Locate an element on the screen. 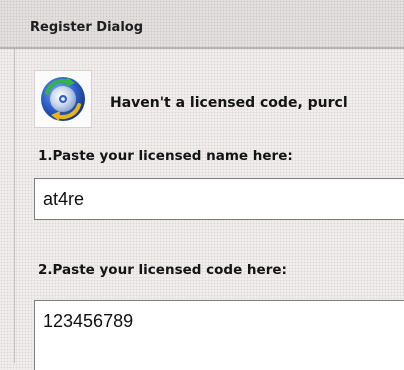  licensed-name-input is located at coordinates (219, 199).